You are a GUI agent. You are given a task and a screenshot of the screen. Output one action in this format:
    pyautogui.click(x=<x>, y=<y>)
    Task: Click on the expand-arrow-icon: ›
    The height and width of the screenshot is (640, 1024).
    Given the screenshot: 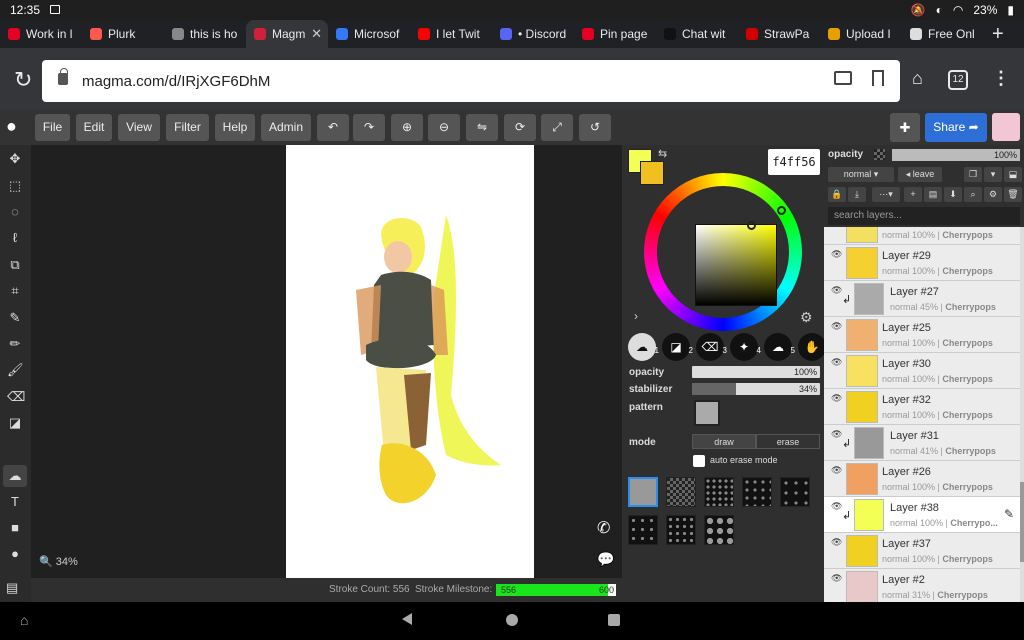 What is the action you would take?
    pyautogui.click(x=636, y=316)
    